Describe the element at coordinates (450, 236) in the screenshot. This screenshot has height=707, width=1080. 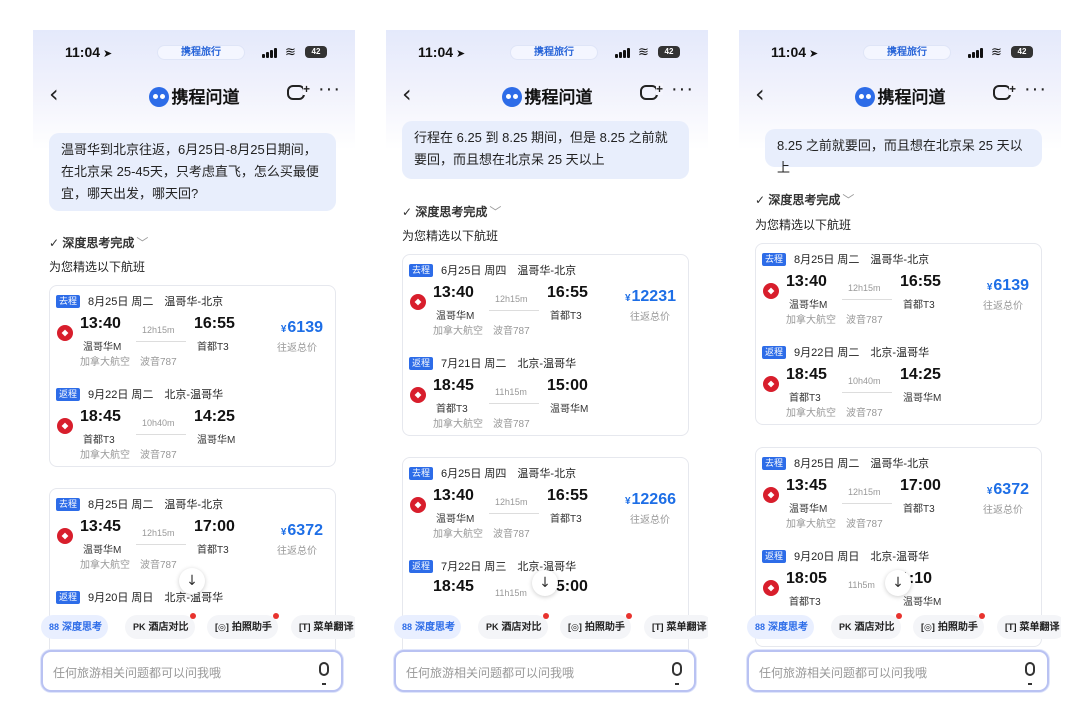
I see `intro-text: 为您精选以下航班` at that location.